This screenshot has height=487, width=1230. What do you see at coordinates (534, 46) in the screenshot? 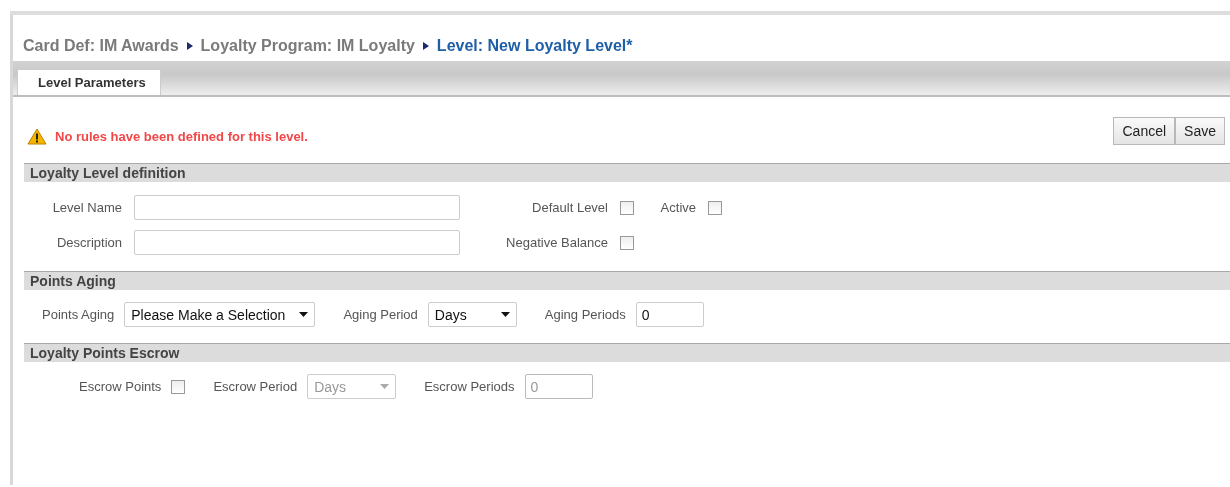
I see `breadcrumb-link: Level: New Loyalty Level*` at bounding box center [534, 46].